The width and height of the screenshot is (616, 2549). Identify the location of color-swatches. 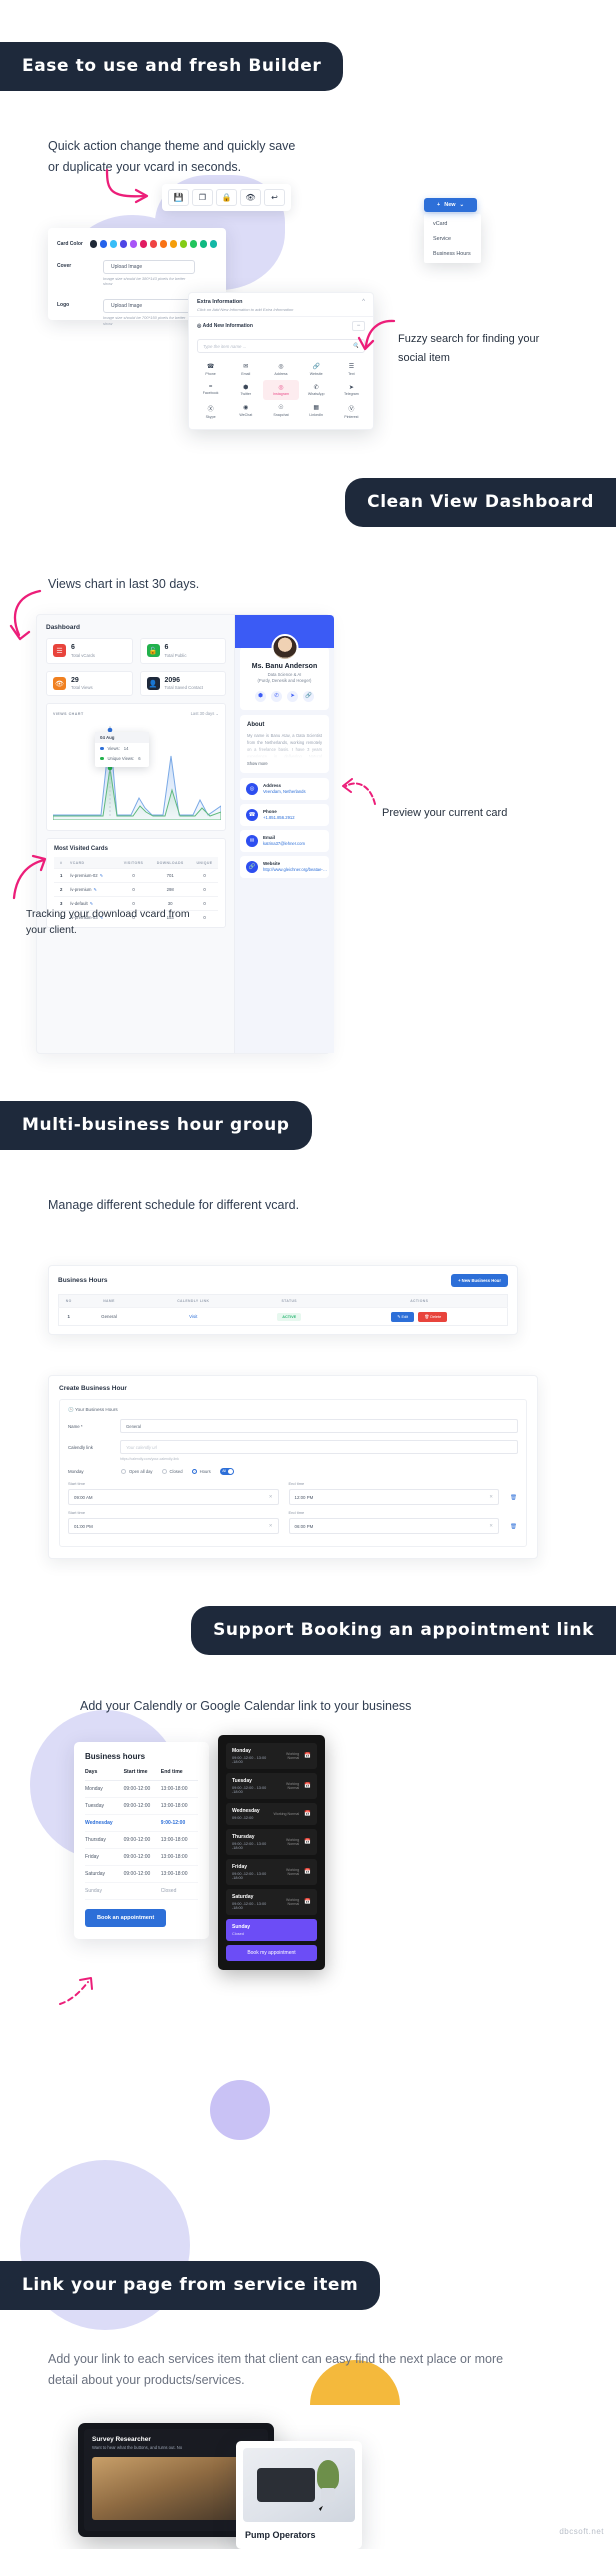
(153, 243).